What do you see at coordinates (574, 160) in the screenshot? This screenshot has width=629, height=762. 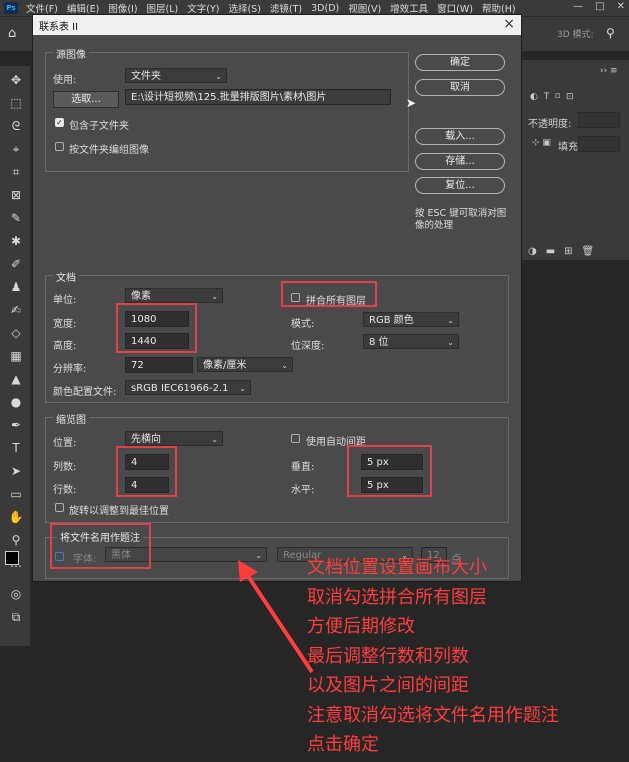 I see `layers-panel: ›› ≡ ◐T⌑⊡ 不透明度: ⊹ ▣ 填充: ◑▬⊞🗑` at bounding box center [574, 160].